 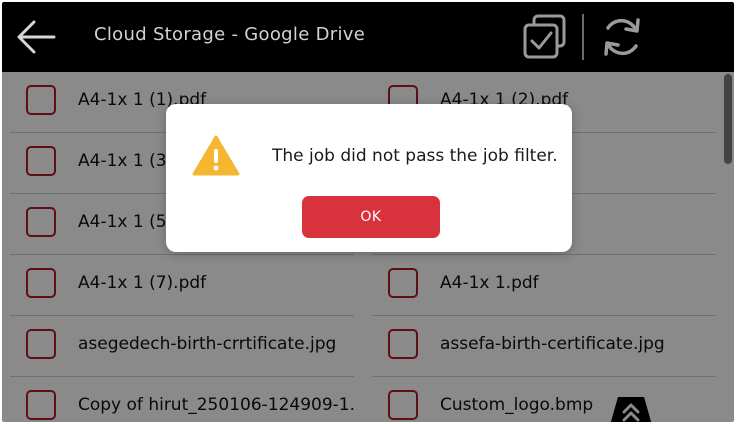 I want to click on refresh-button, so click(x=622, y=37).